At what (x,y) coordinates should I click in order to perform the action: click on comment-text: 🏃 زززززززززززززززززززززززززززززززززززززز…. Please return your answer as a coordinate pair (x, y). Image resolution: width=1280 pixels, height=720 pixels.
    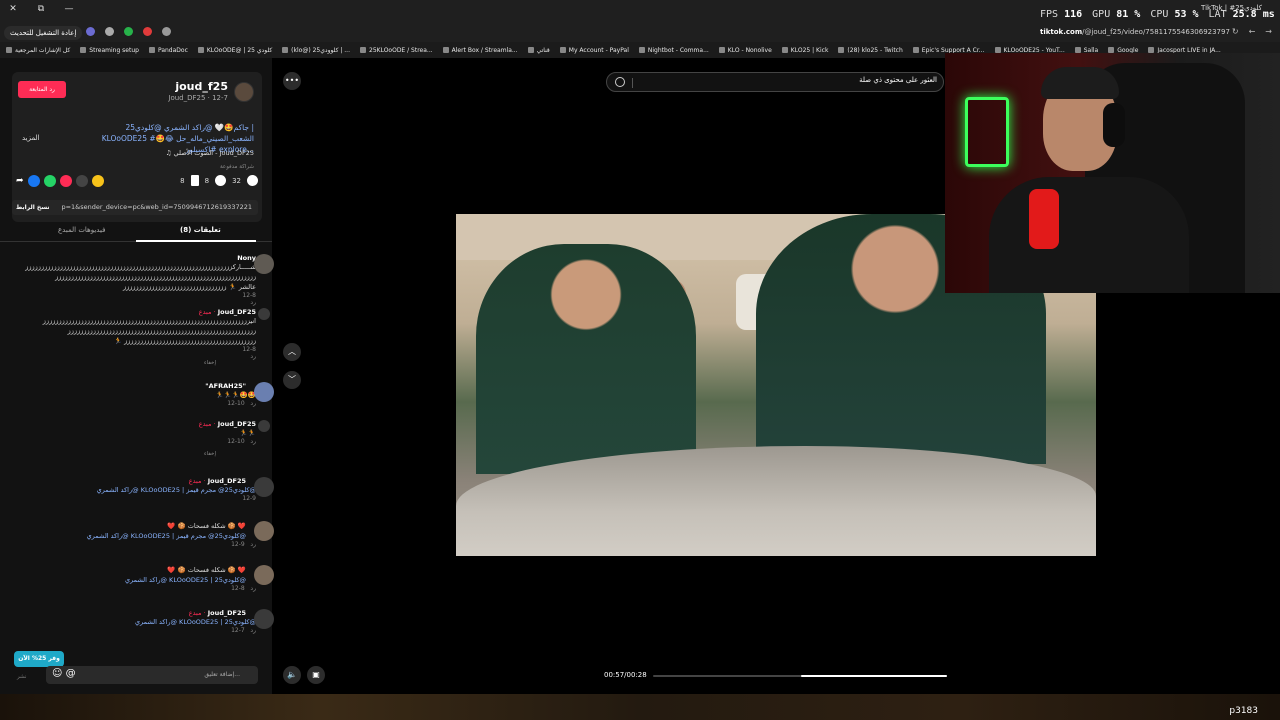
    Looking at the image, I should click on (184, 341).